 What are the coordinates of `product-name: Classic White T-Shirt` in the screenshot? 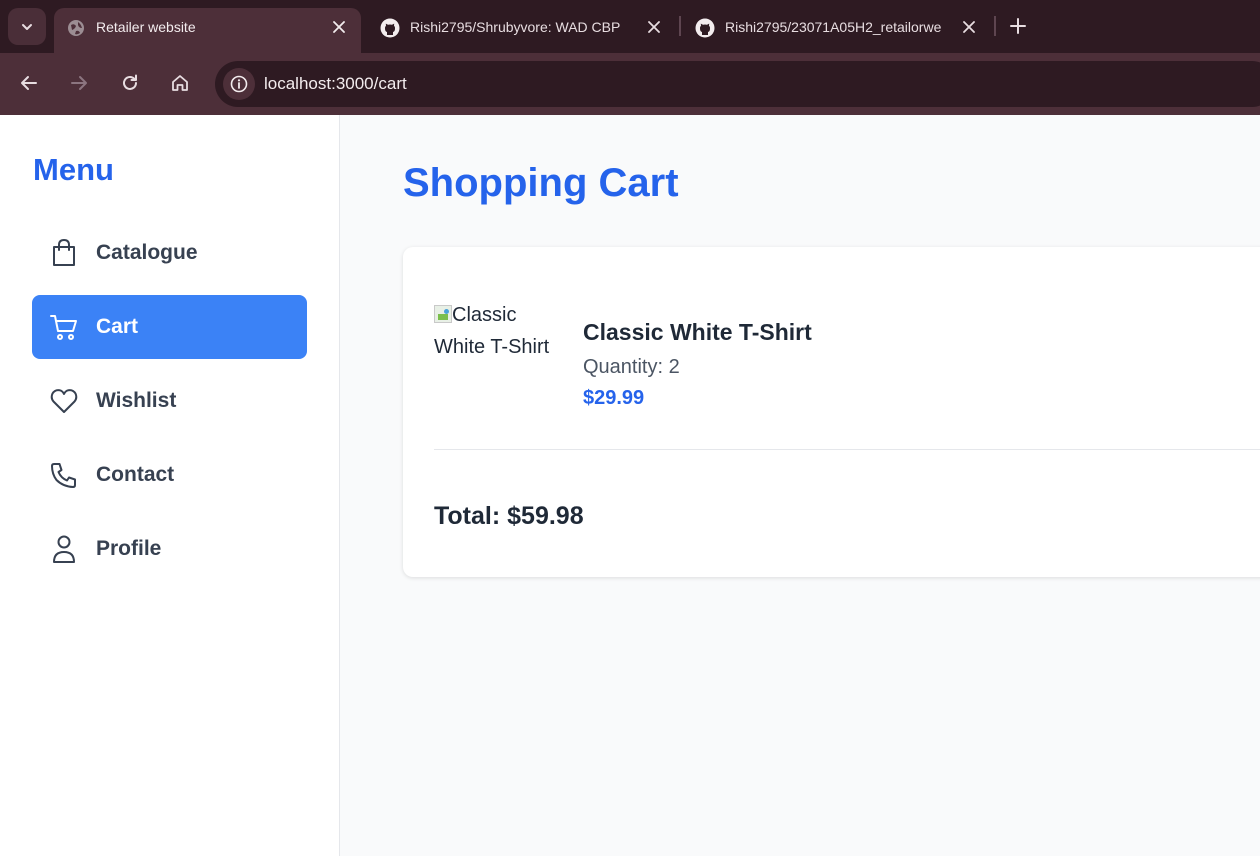 It's located at (697, 332).